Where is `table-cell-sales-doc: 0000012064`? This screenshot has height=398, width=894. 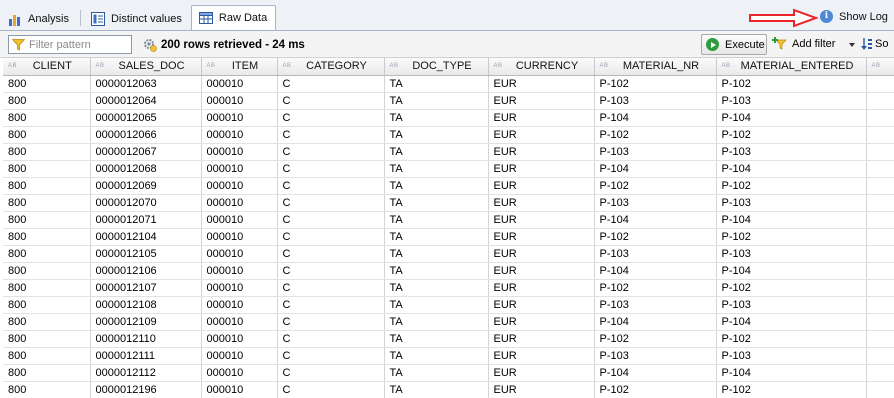
table-cell-sales-doc: 0000012064 is located at coordinates (146, 101).